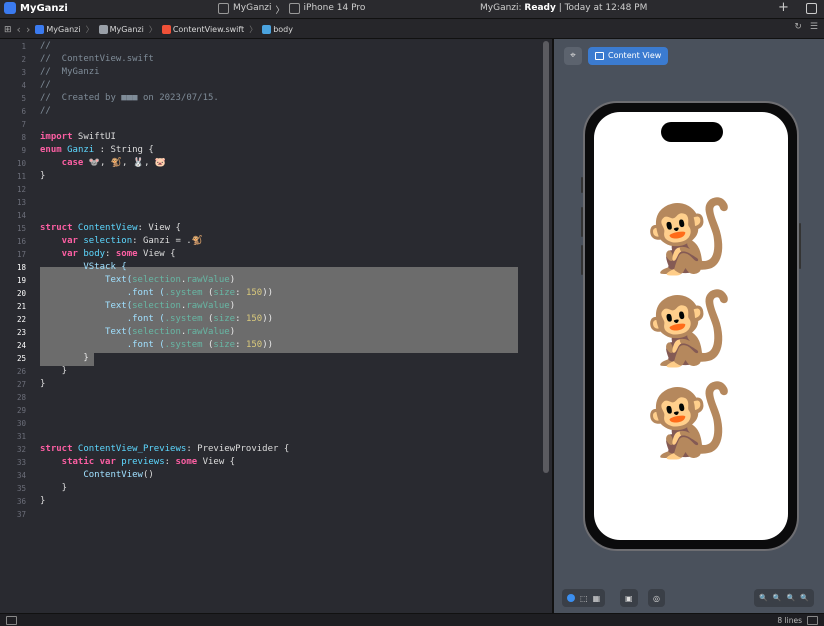 The image size is (824, 626). What do you see at coordinates (21, 488) in the screenshot?
I see `line-number: 35` at bounding box center [21, 488].